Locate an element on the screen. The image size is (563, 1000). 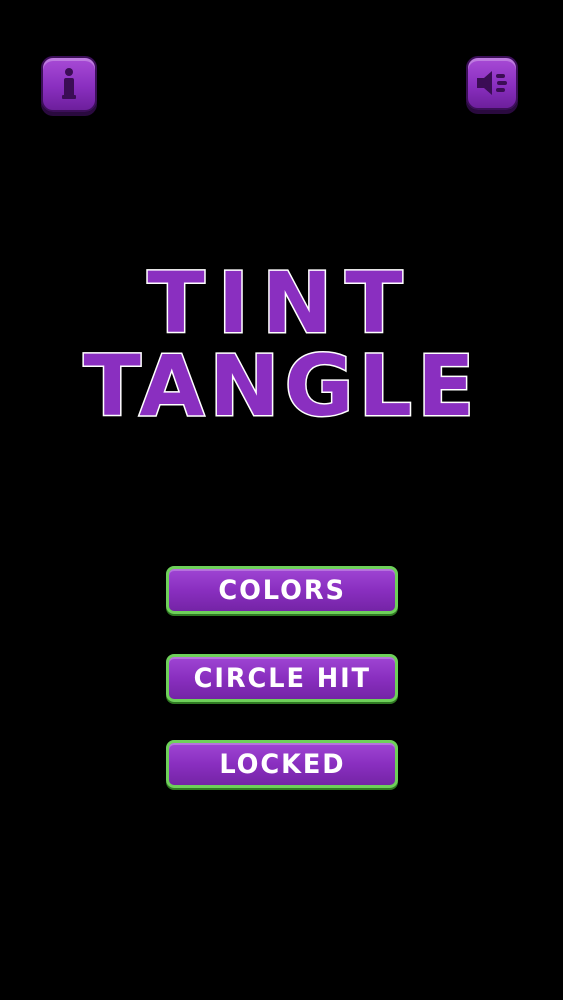
circle-hit-button: CIRCLE HIT is located at coordinates (282, 678).